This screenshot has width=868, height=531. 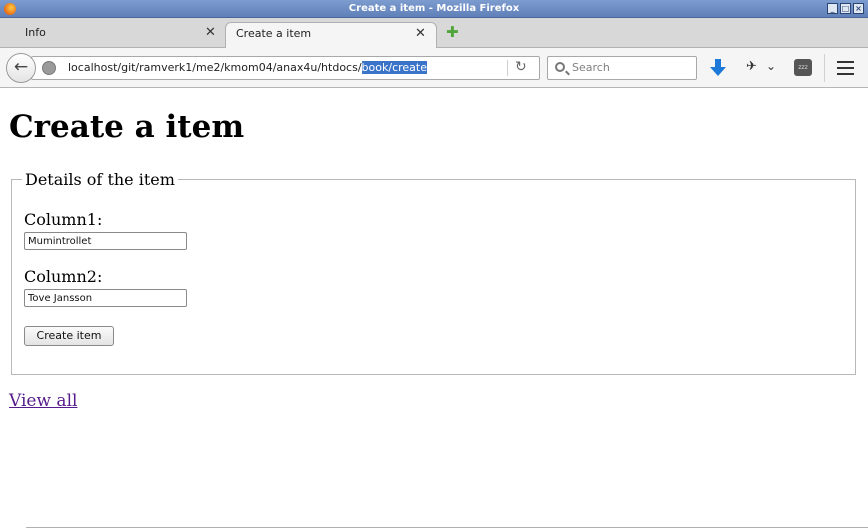 I want to click on tab-label: Create a item, so click(x=274, y=33).